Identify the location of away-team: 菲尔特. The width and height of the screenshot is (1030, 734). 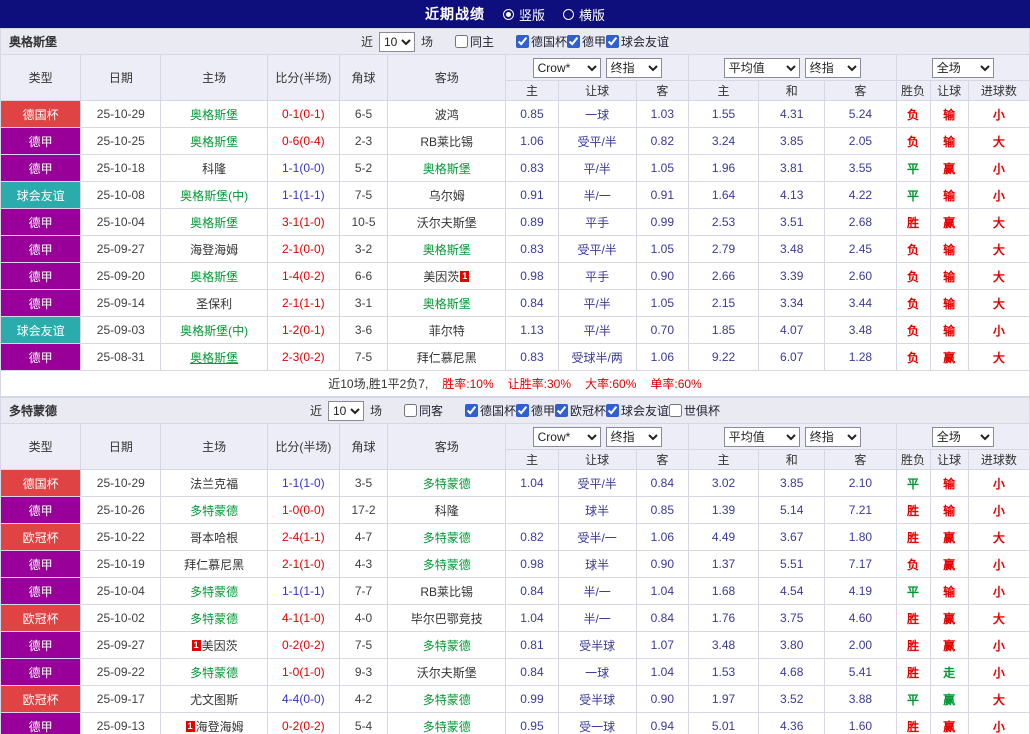
(447, 331).